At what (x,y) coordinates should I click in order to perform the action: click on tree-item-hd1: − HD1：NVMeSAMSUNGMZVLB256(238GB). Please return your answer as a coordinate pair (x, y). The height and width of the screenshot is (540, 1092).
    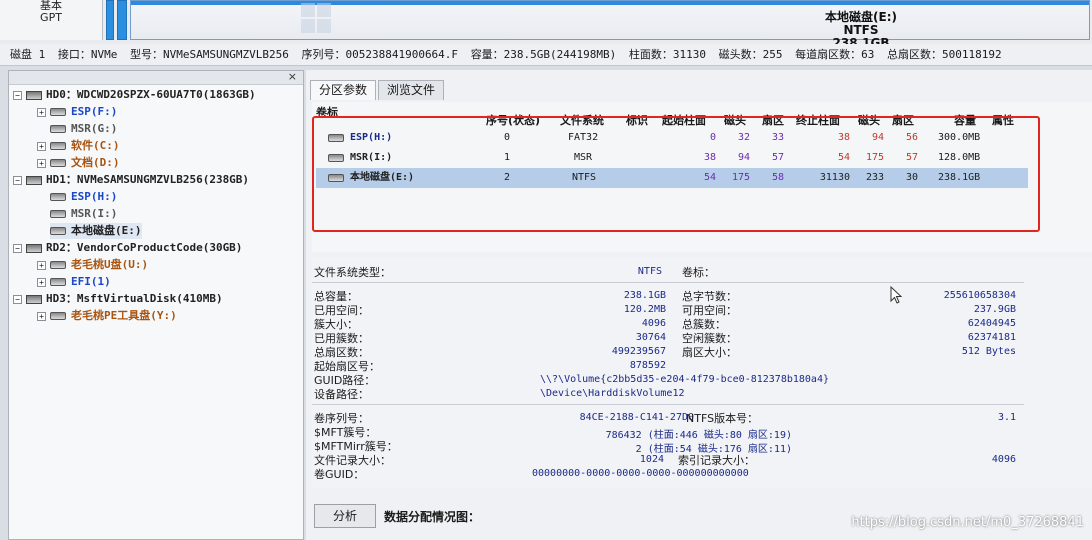
    Looking at the image, I should click on (131, 180).